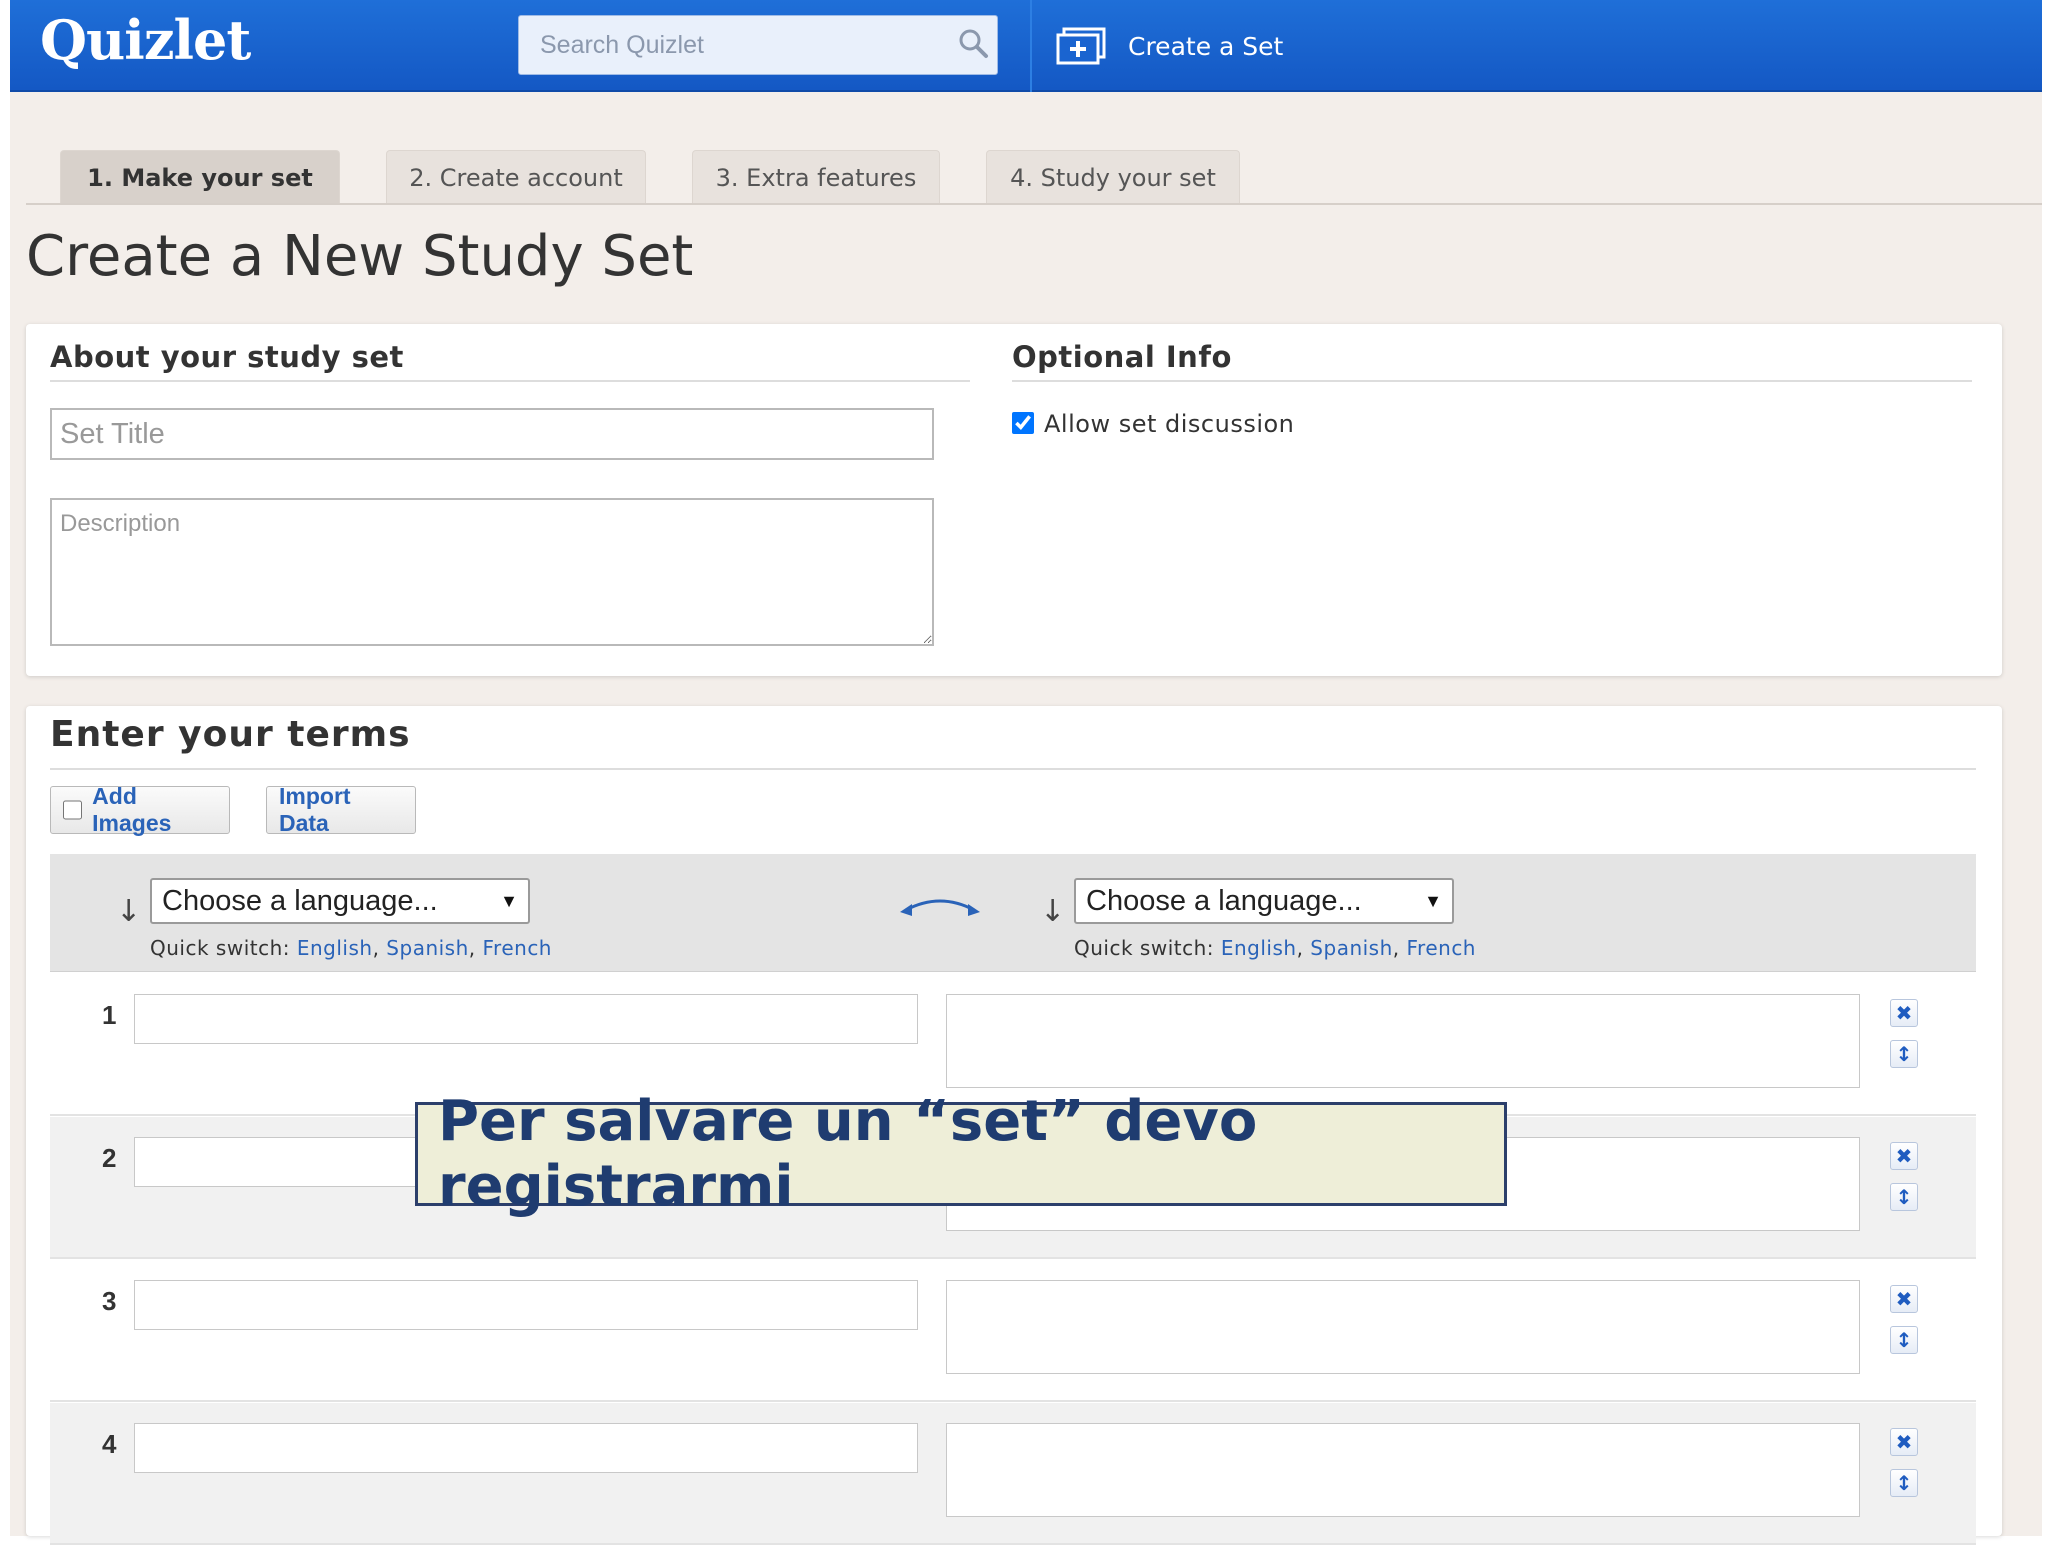  What do you see at coordinates (940, 905) in the screenshot?
I see `swap-languages-icon` at bounding box center [940, 905].